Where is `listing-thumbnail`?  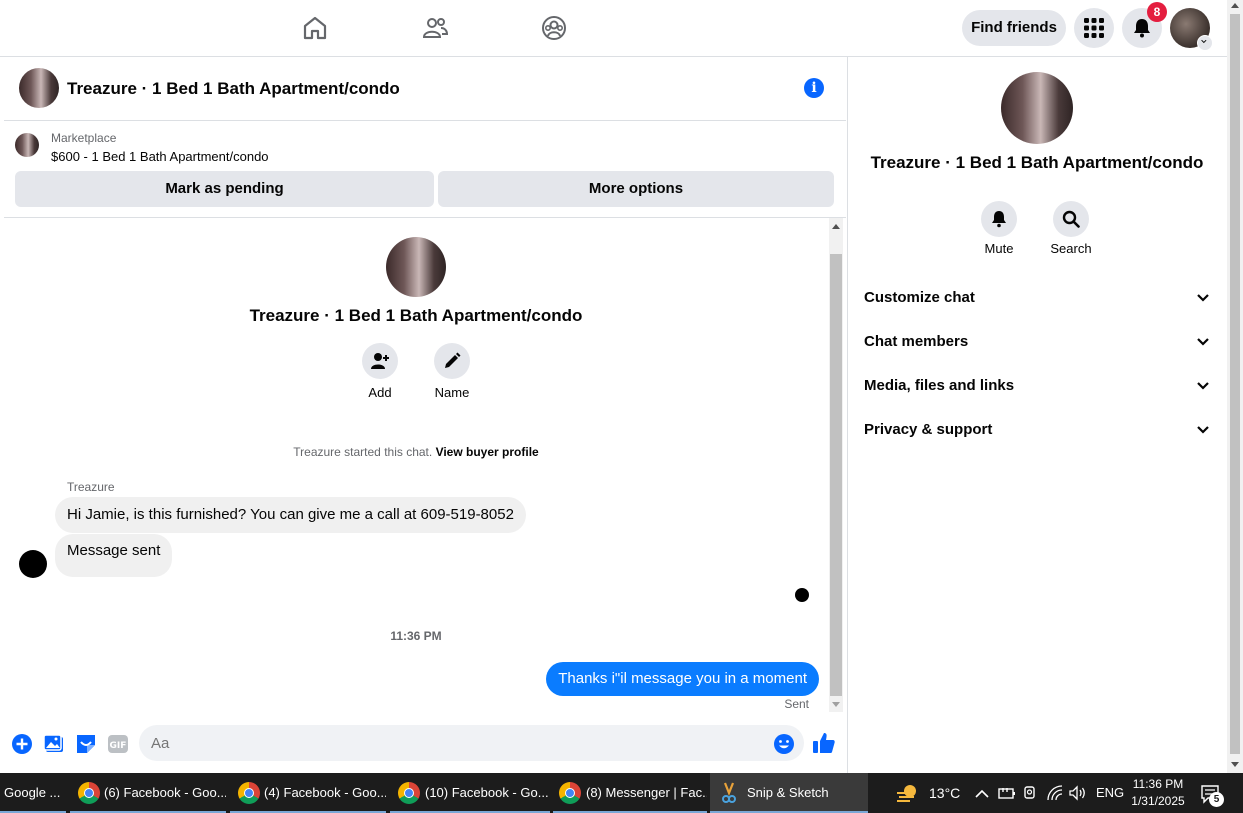
listing-thumbnail is located at coordinates (27, 145).